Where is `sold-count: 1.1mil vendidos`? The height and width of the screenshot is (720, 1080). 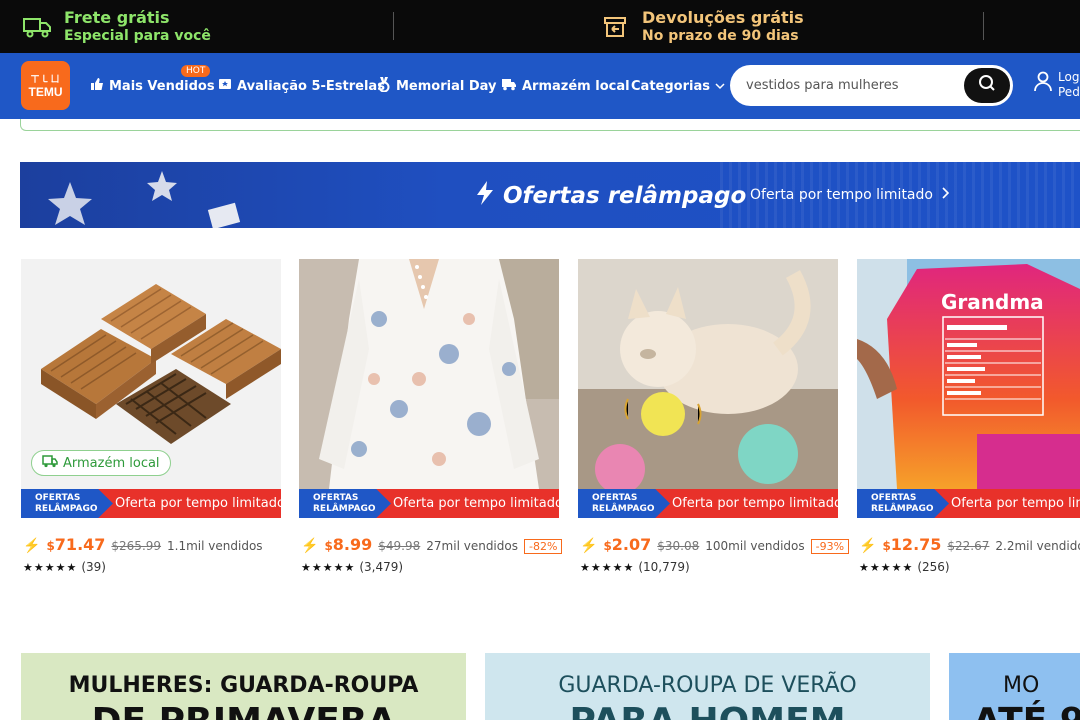 sold-count: 1.1mil vendidos is located at coordinates (215, 546).